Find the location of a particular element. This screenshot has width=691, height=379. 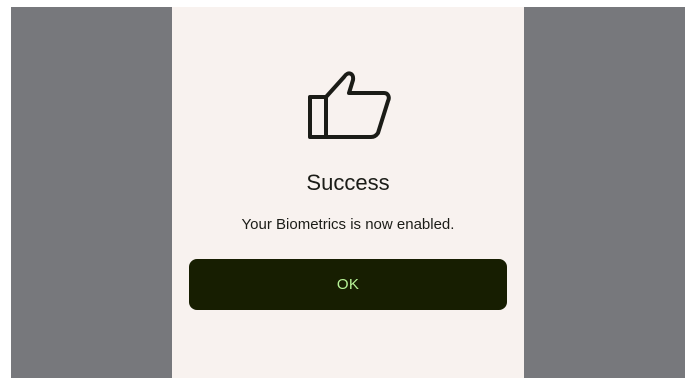

ok-button: OK is located at coordinates (348, 284).